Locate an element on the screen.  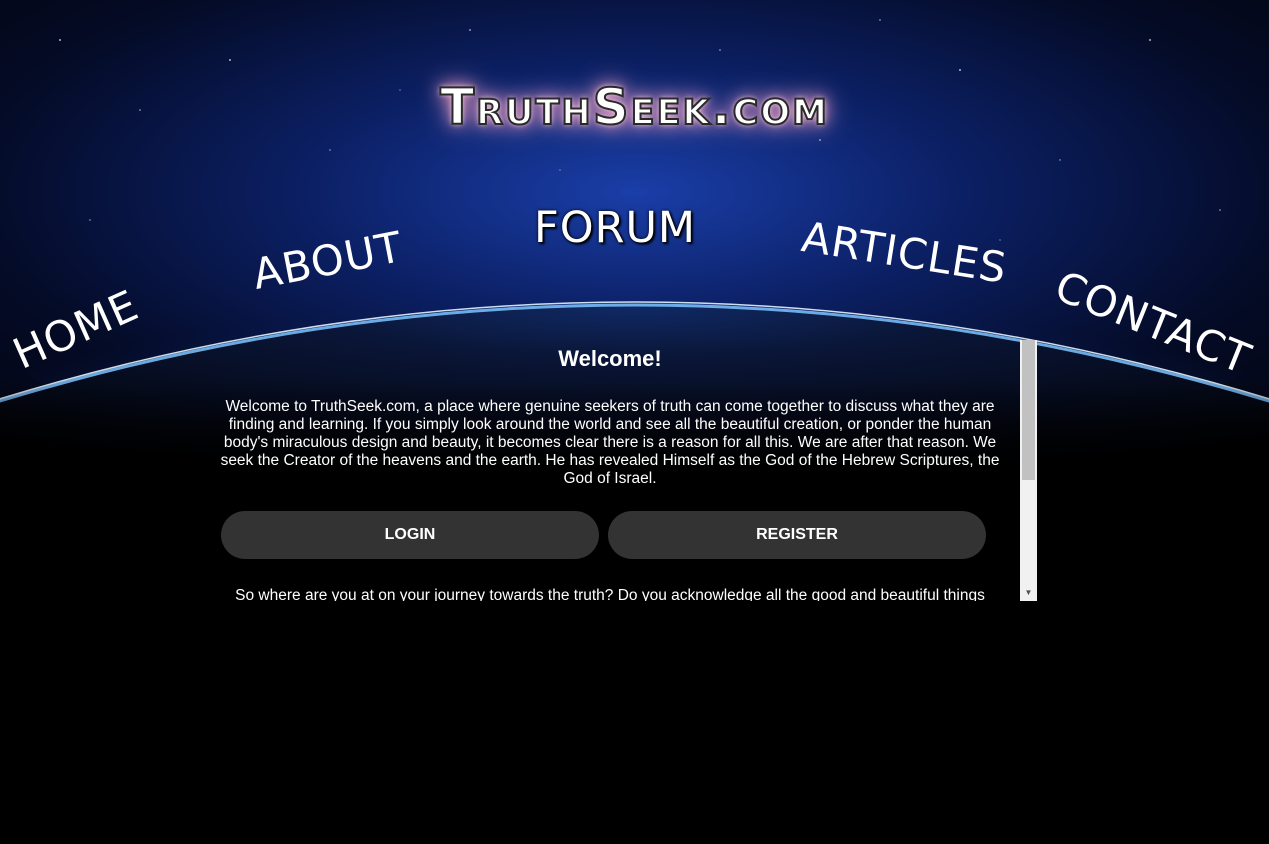
welcome-panel-scrollbar: ▼ is located at coordinates (1028, 470).